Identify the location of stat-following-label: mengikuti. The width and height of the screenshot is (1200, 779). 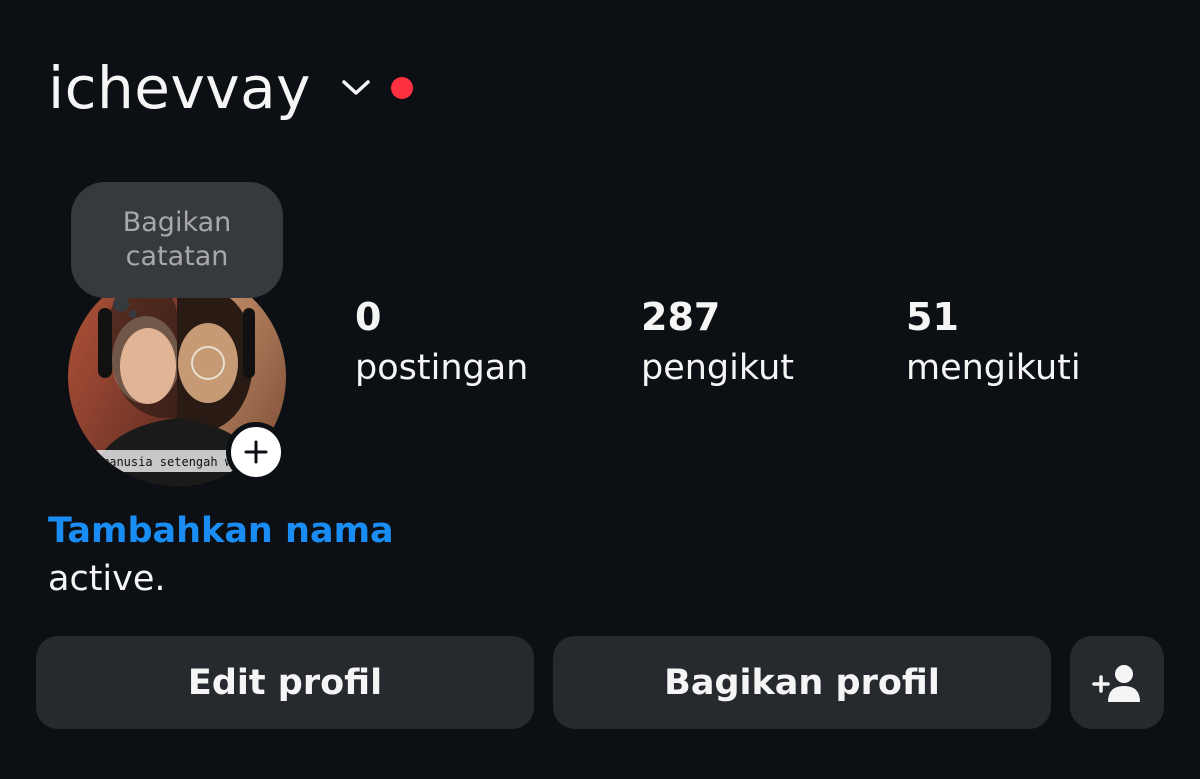
(993, 368).